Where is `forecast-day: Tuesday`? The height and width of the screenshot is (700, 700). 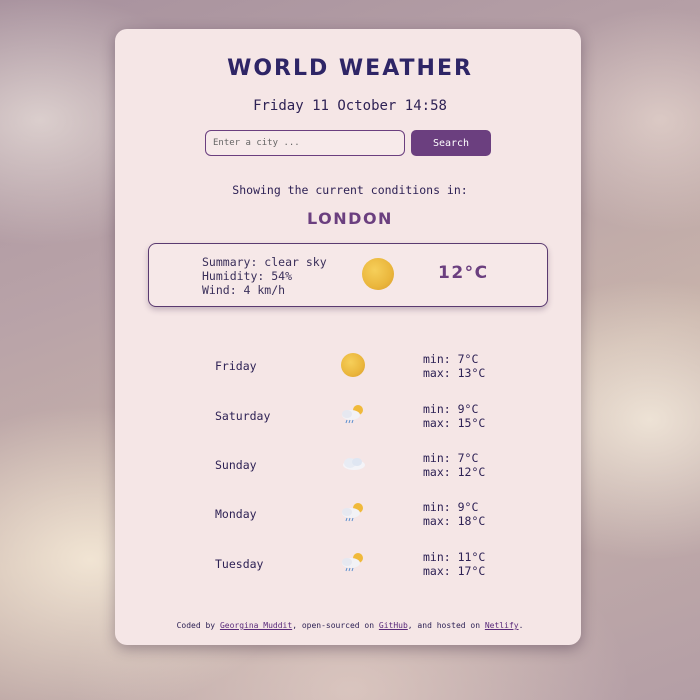 forecast-day: Tuesday is located at coordinates (239, 564).